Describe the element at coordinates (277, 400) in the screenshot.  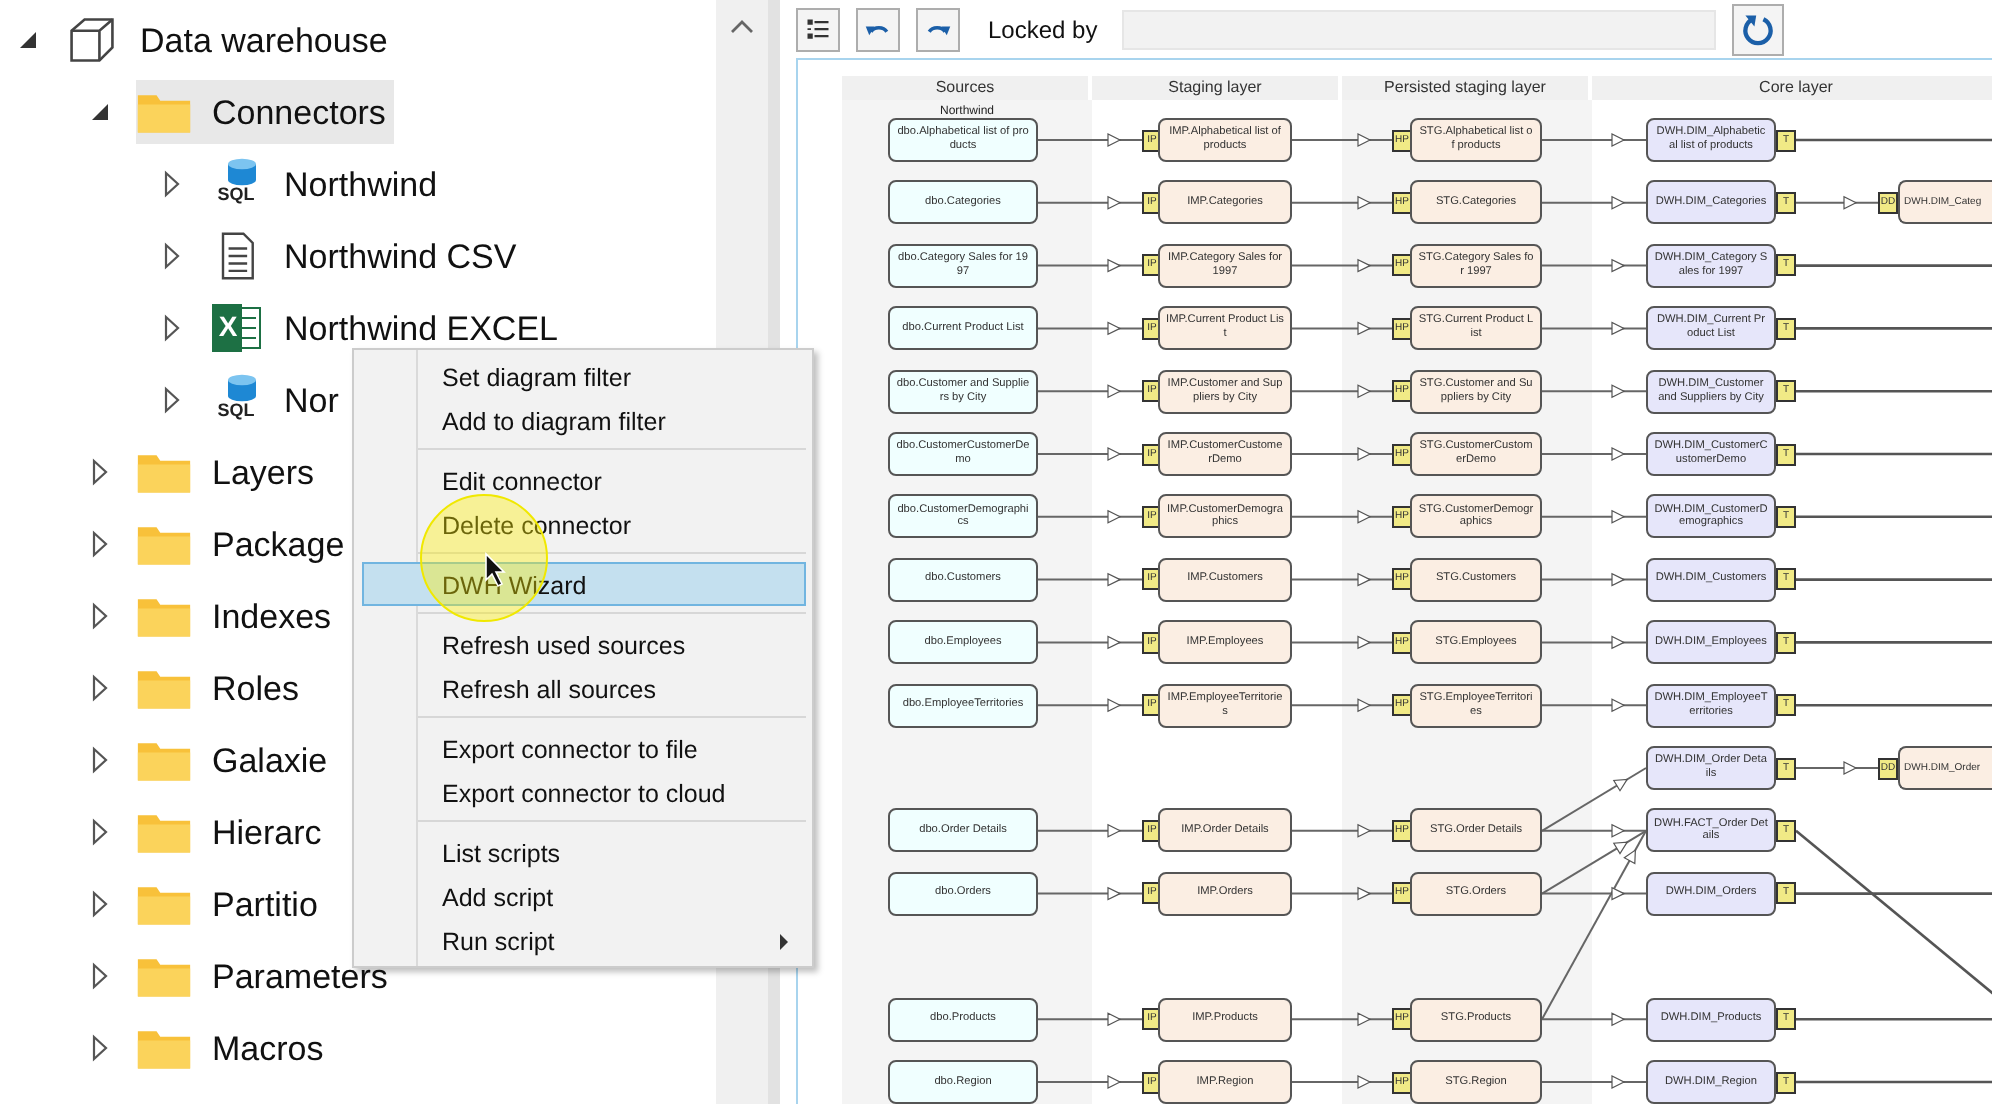
I see `tree-item: SQL Nor` at that location.